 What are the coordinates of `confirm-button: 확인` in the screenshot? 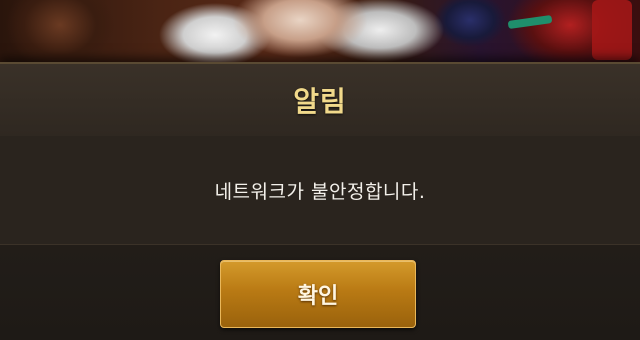 It's located at (318, 294).